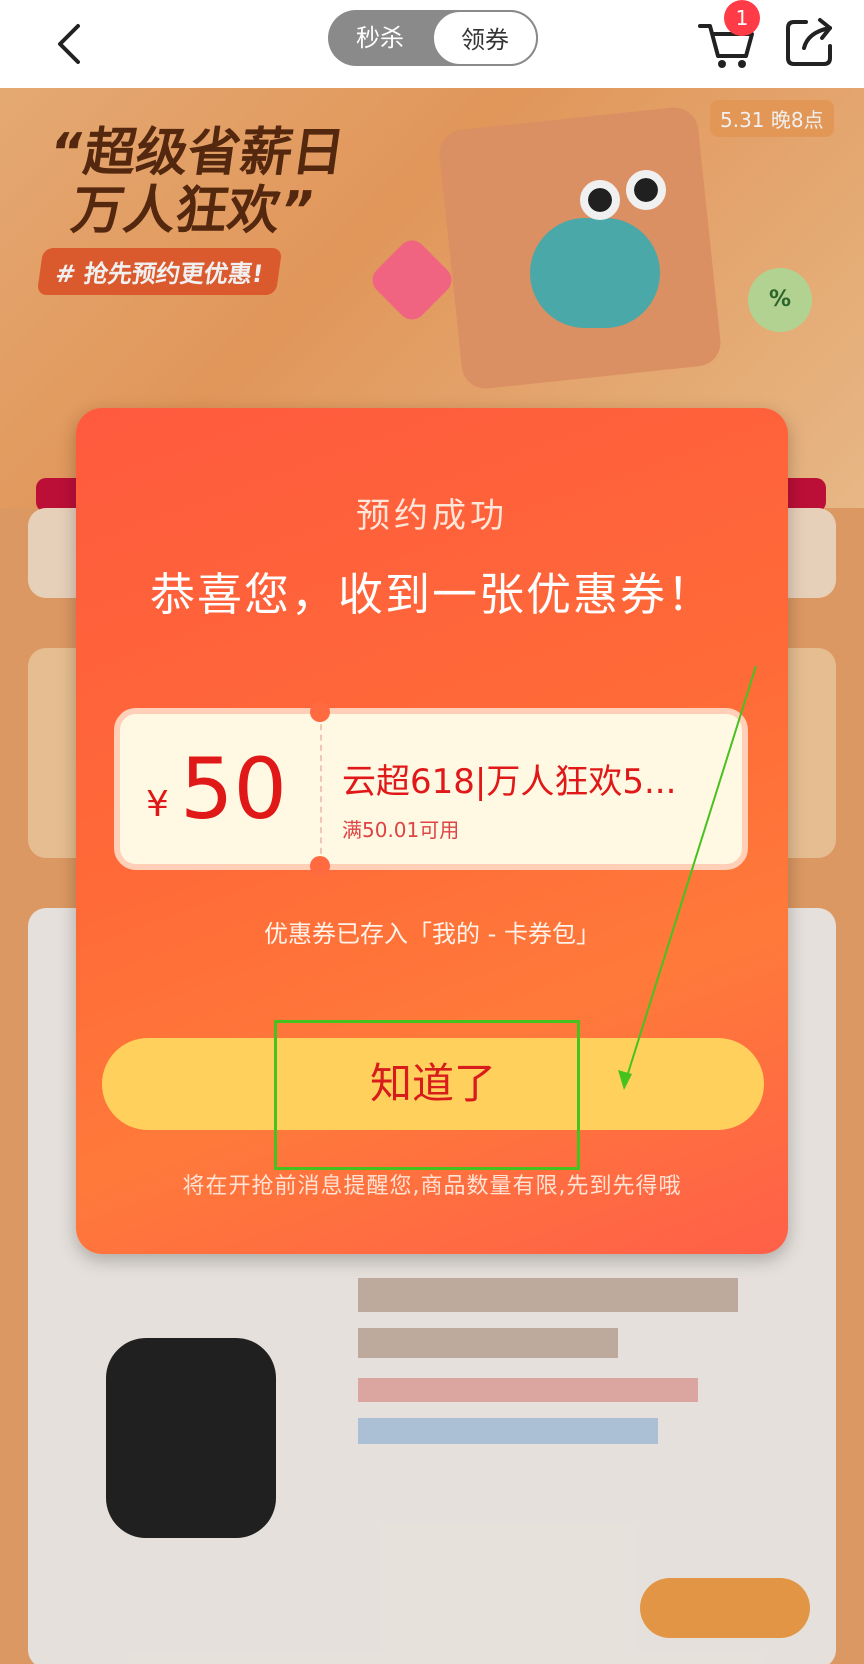 The image size is (864, 1664). I want to click on back-button, so click(72, 44).